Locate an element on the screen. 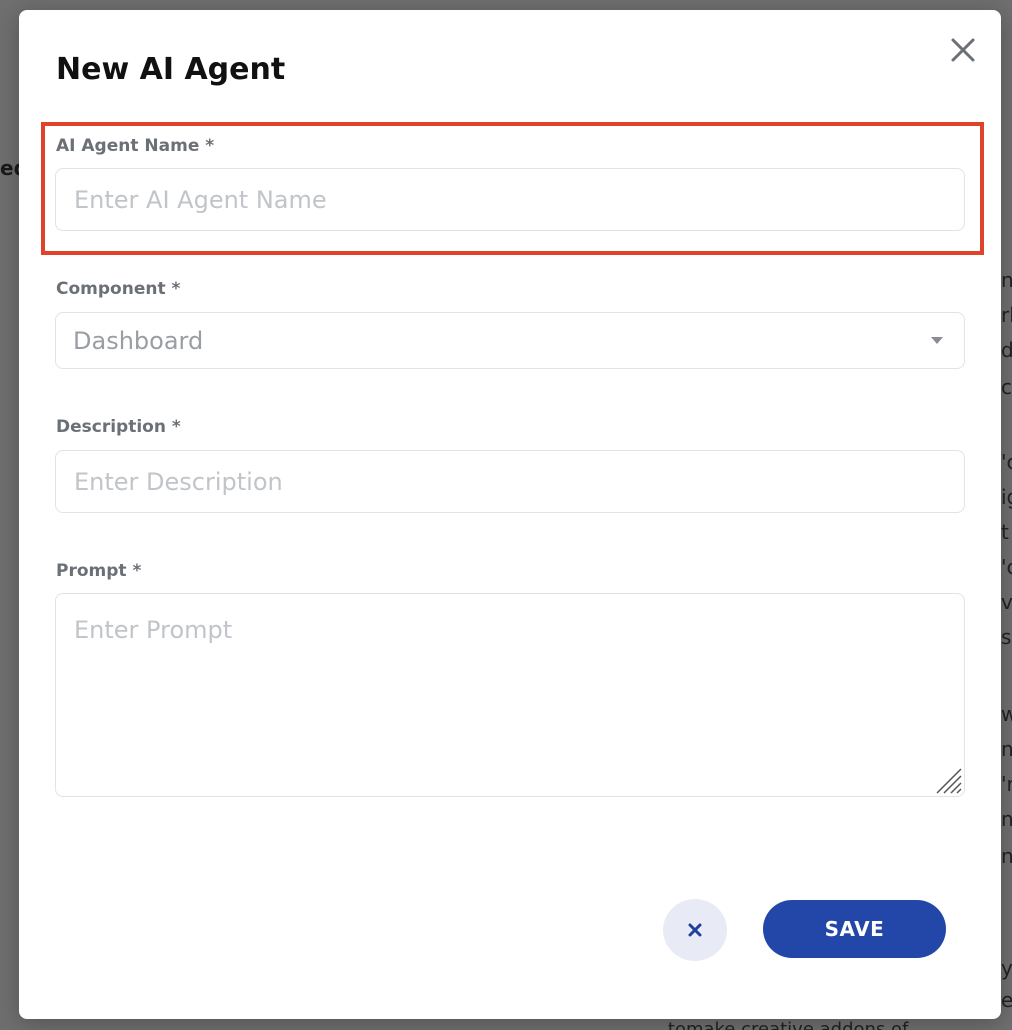 This screenshot has width=1012, height=1030. background-text-fragment: t is located at coordinates (1005, 532).